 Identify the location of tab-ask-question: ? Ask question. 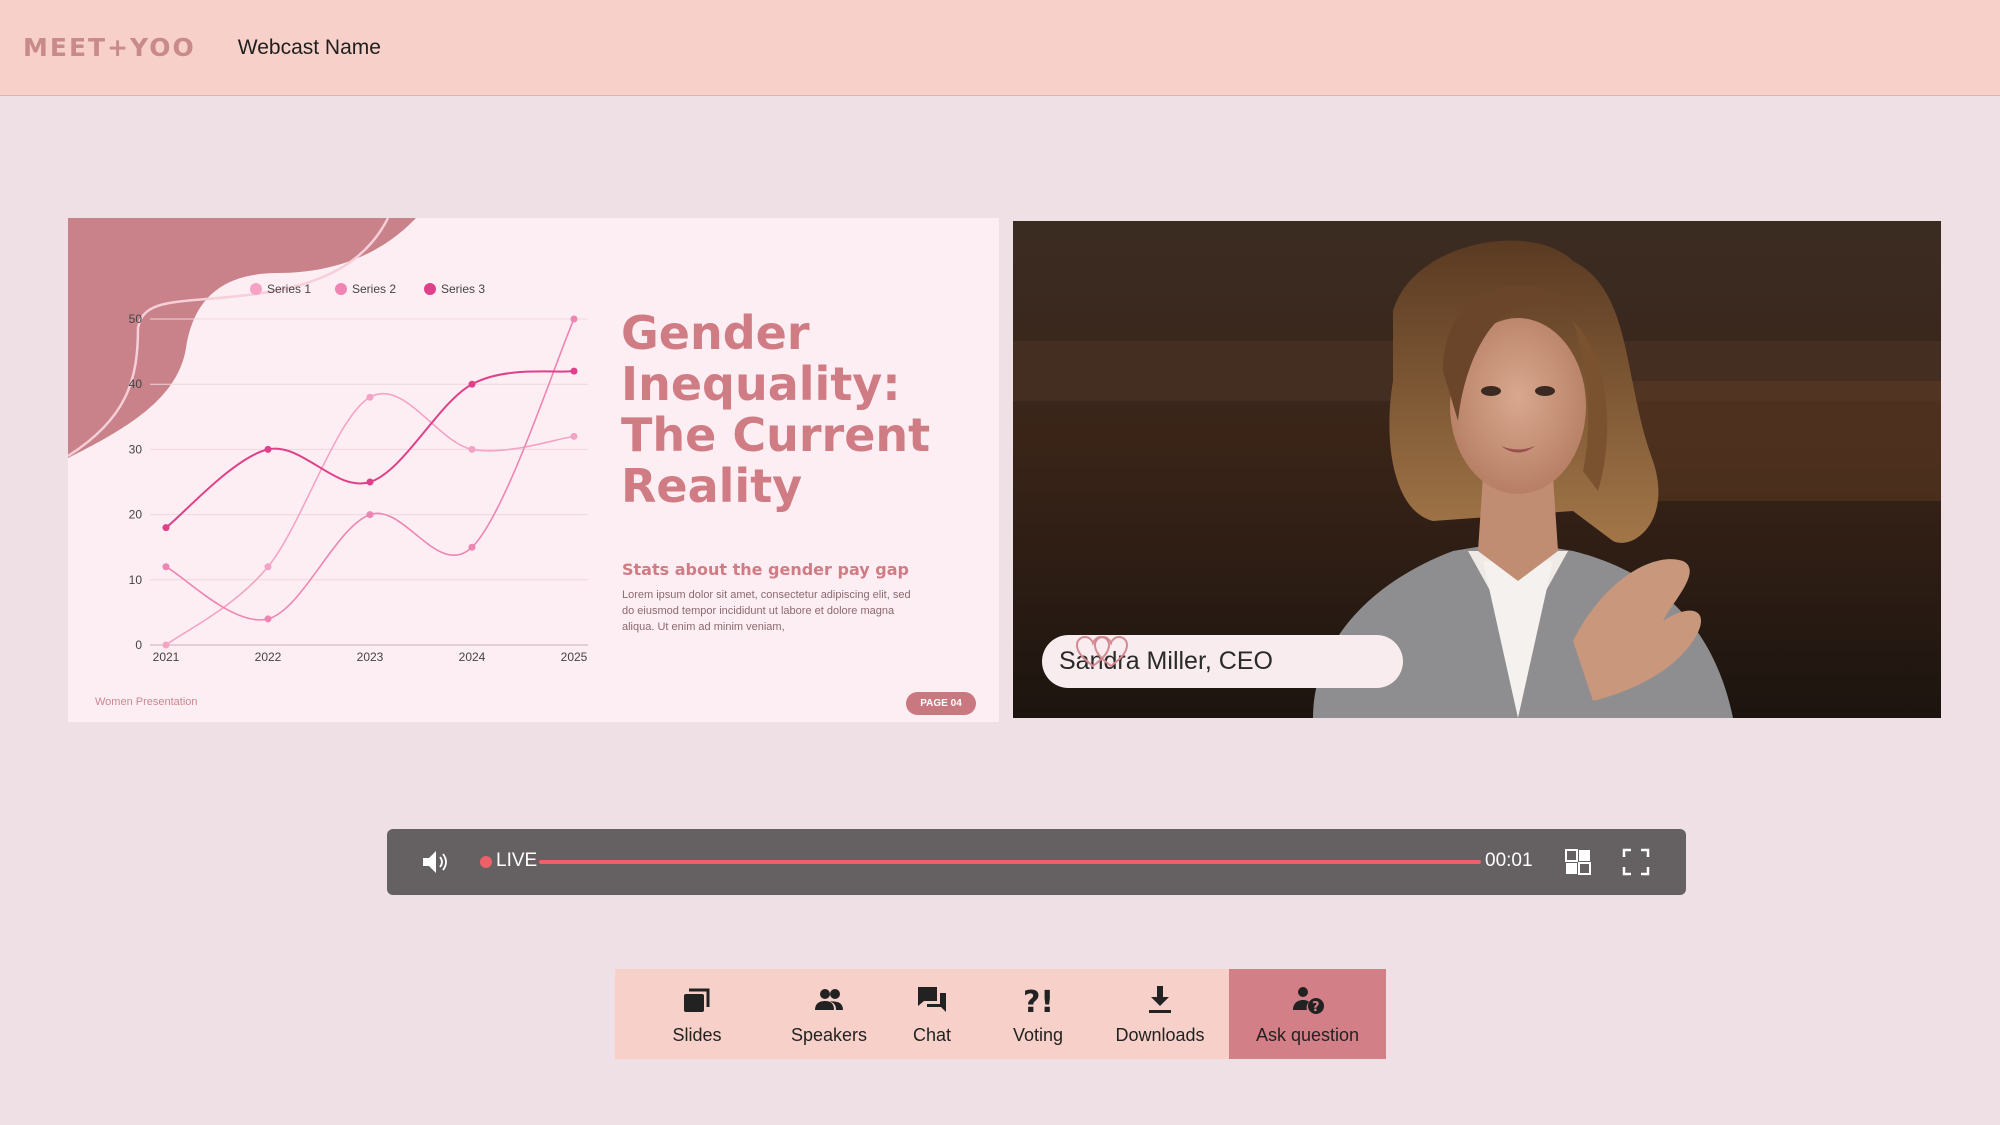
(1307, 1014).